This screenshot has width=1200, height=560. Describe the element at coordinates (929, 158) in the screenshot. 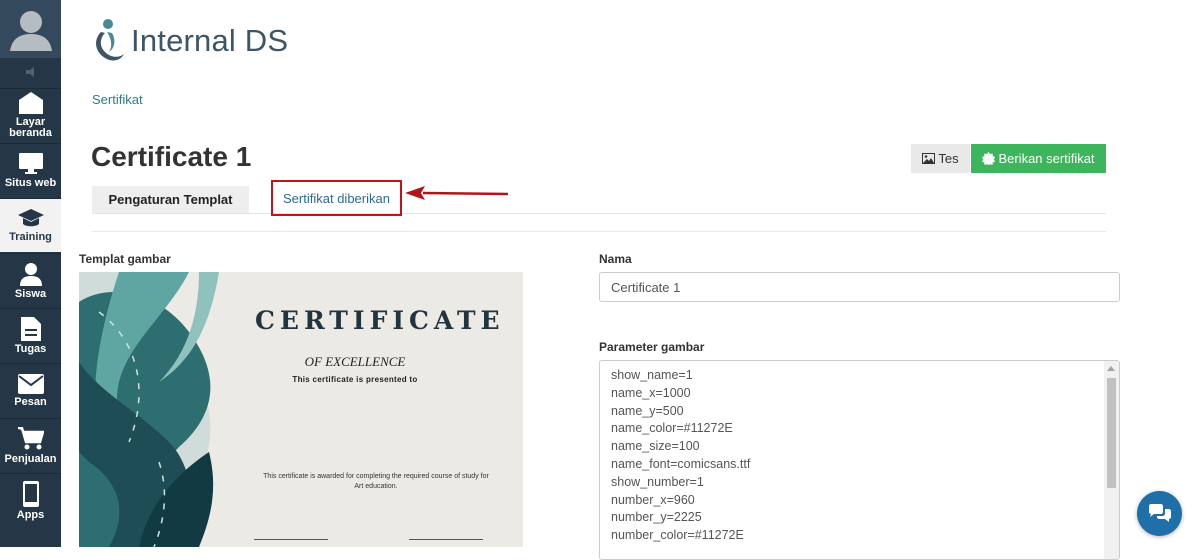

I see `image-icon` at that location.